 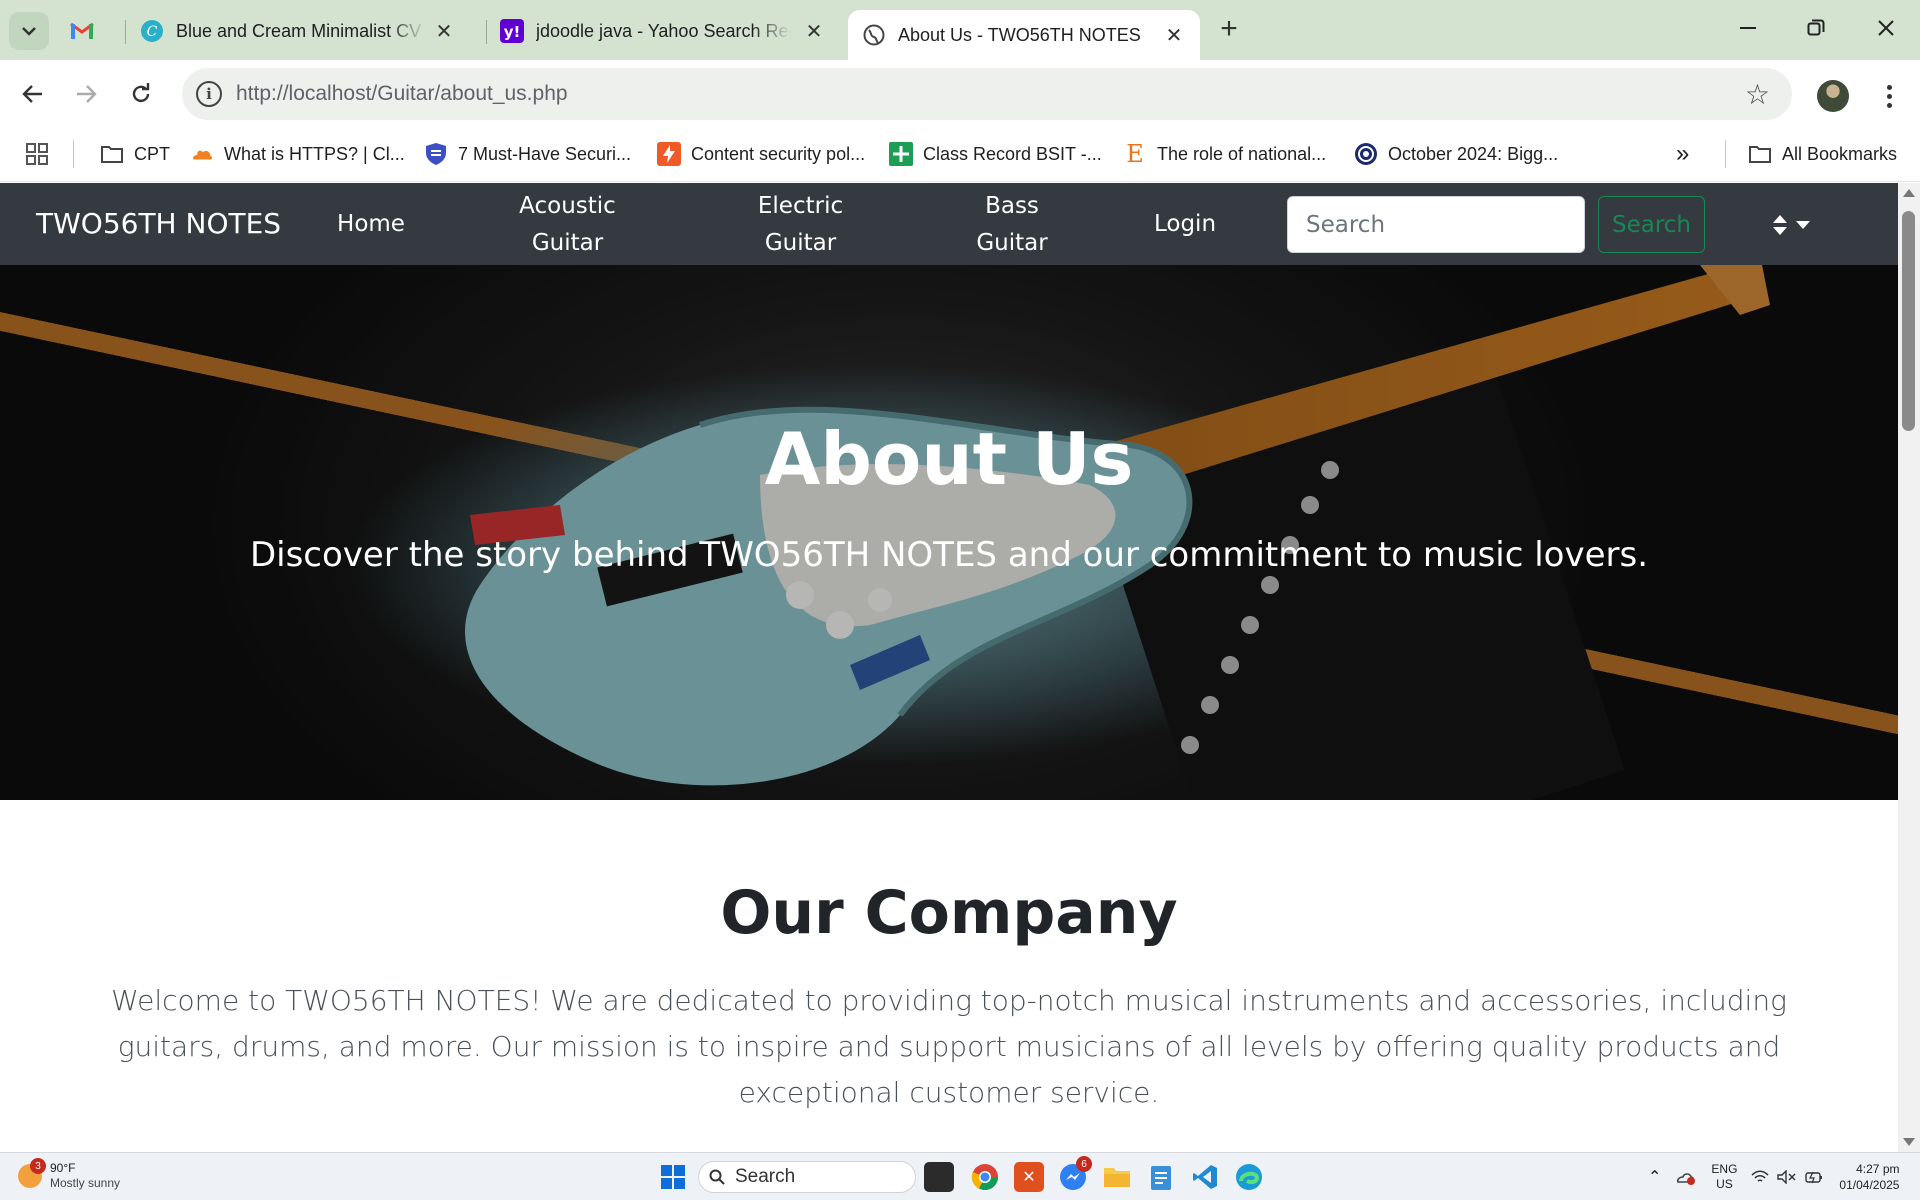 What do you see at coordinates (1436, 224) in the screenshot?
I see `search-input` at bounding box center [1436, 224].